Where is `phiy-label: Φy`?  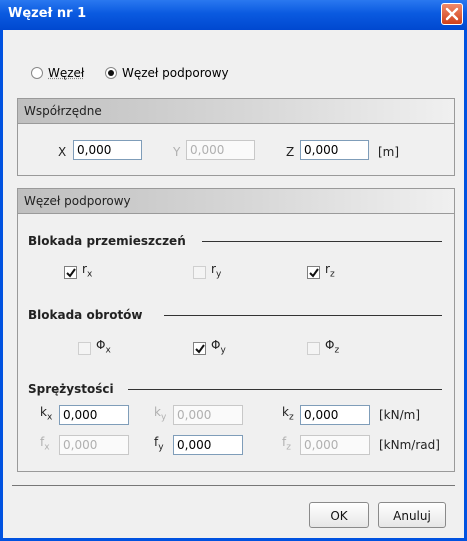 phiy-label: Φy is located at coordinates (218, 346).